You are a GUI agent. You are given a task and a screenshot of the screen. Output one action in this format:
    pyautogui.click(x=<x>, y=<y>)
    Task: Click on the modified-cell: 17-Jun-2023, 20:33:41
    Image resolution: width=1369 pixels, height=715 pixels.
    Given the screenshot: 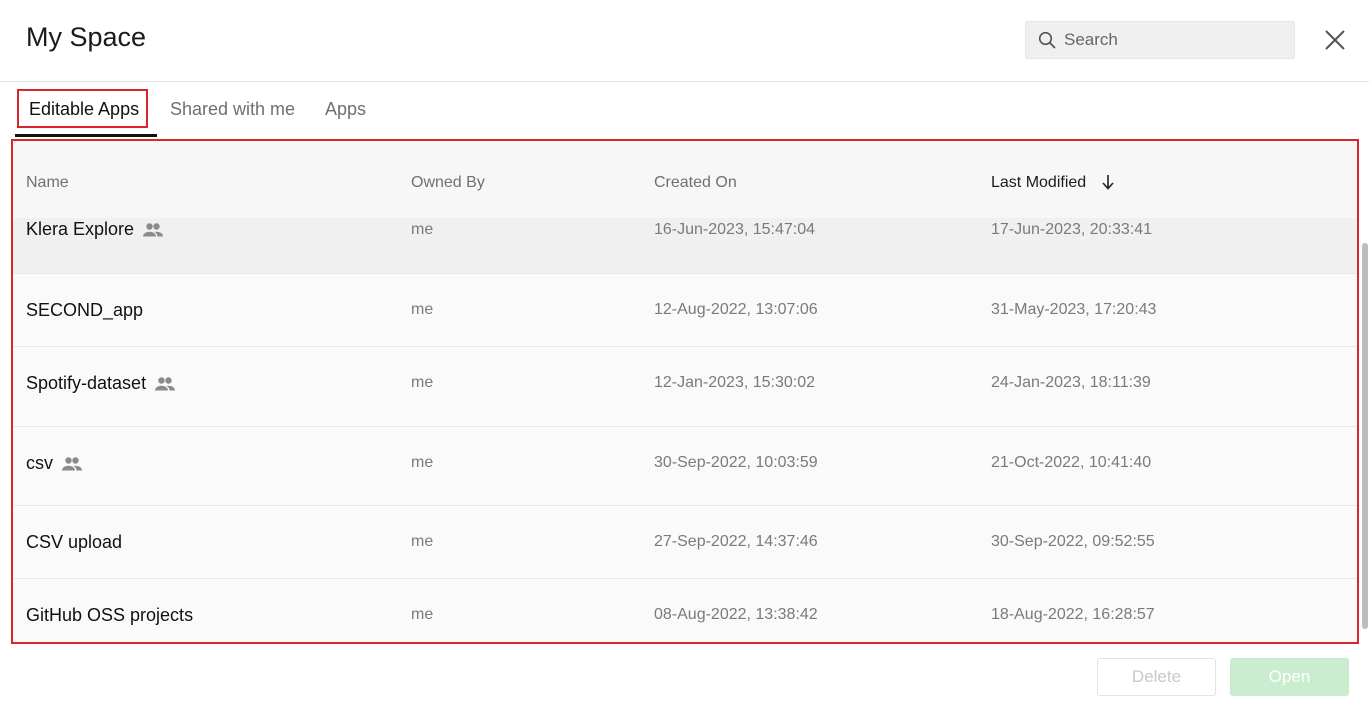 What is the action you would take?
    pyautogui.click(x=1072, y=229)
    